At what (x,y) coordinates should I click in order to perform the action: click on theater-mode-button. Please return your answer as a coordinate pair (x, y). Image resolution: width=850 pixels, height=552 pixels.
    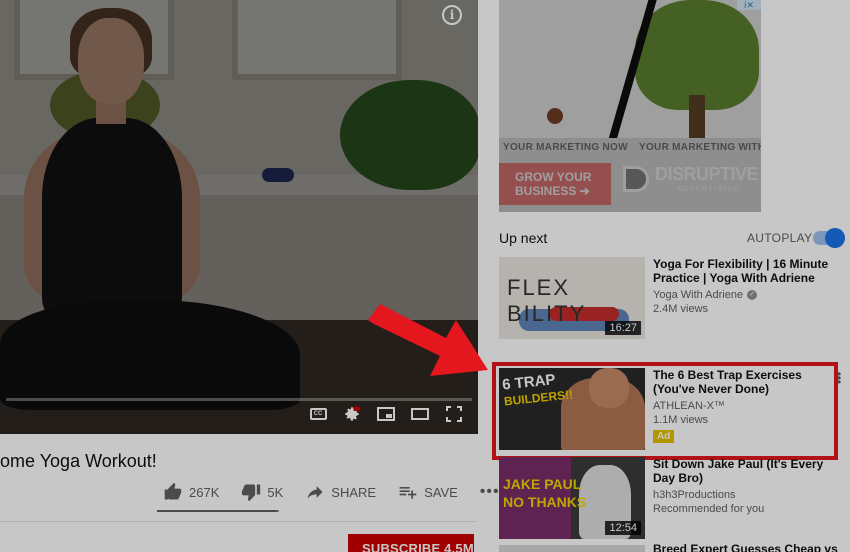
    Looking at the image, I should click on (420, 414).